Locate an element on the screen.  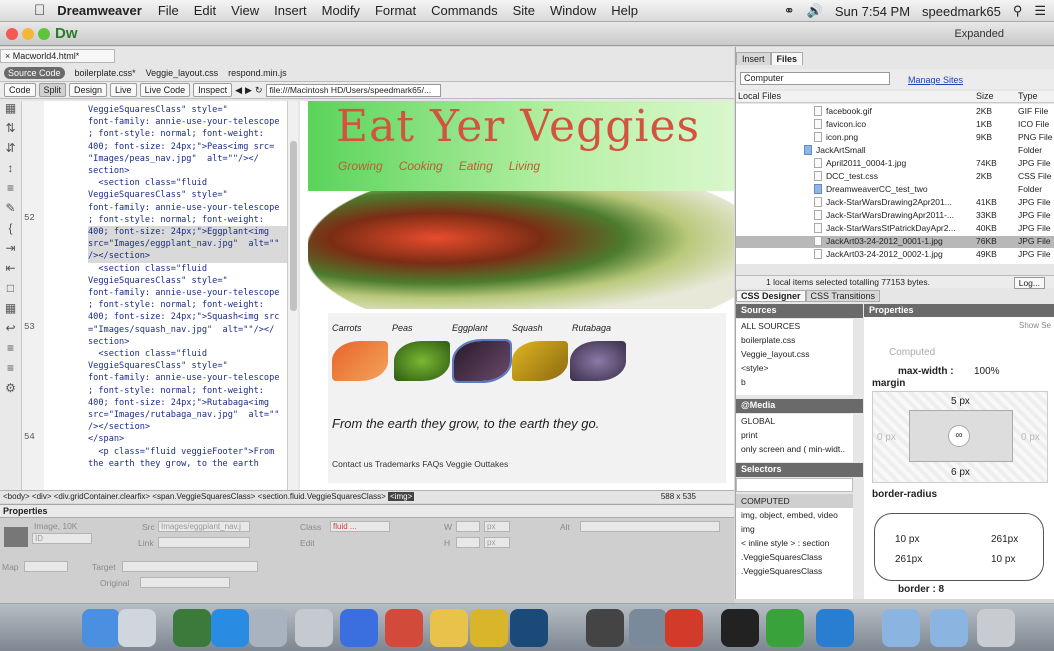
related-source-code: Source Code is located at coordinates (34, 73).